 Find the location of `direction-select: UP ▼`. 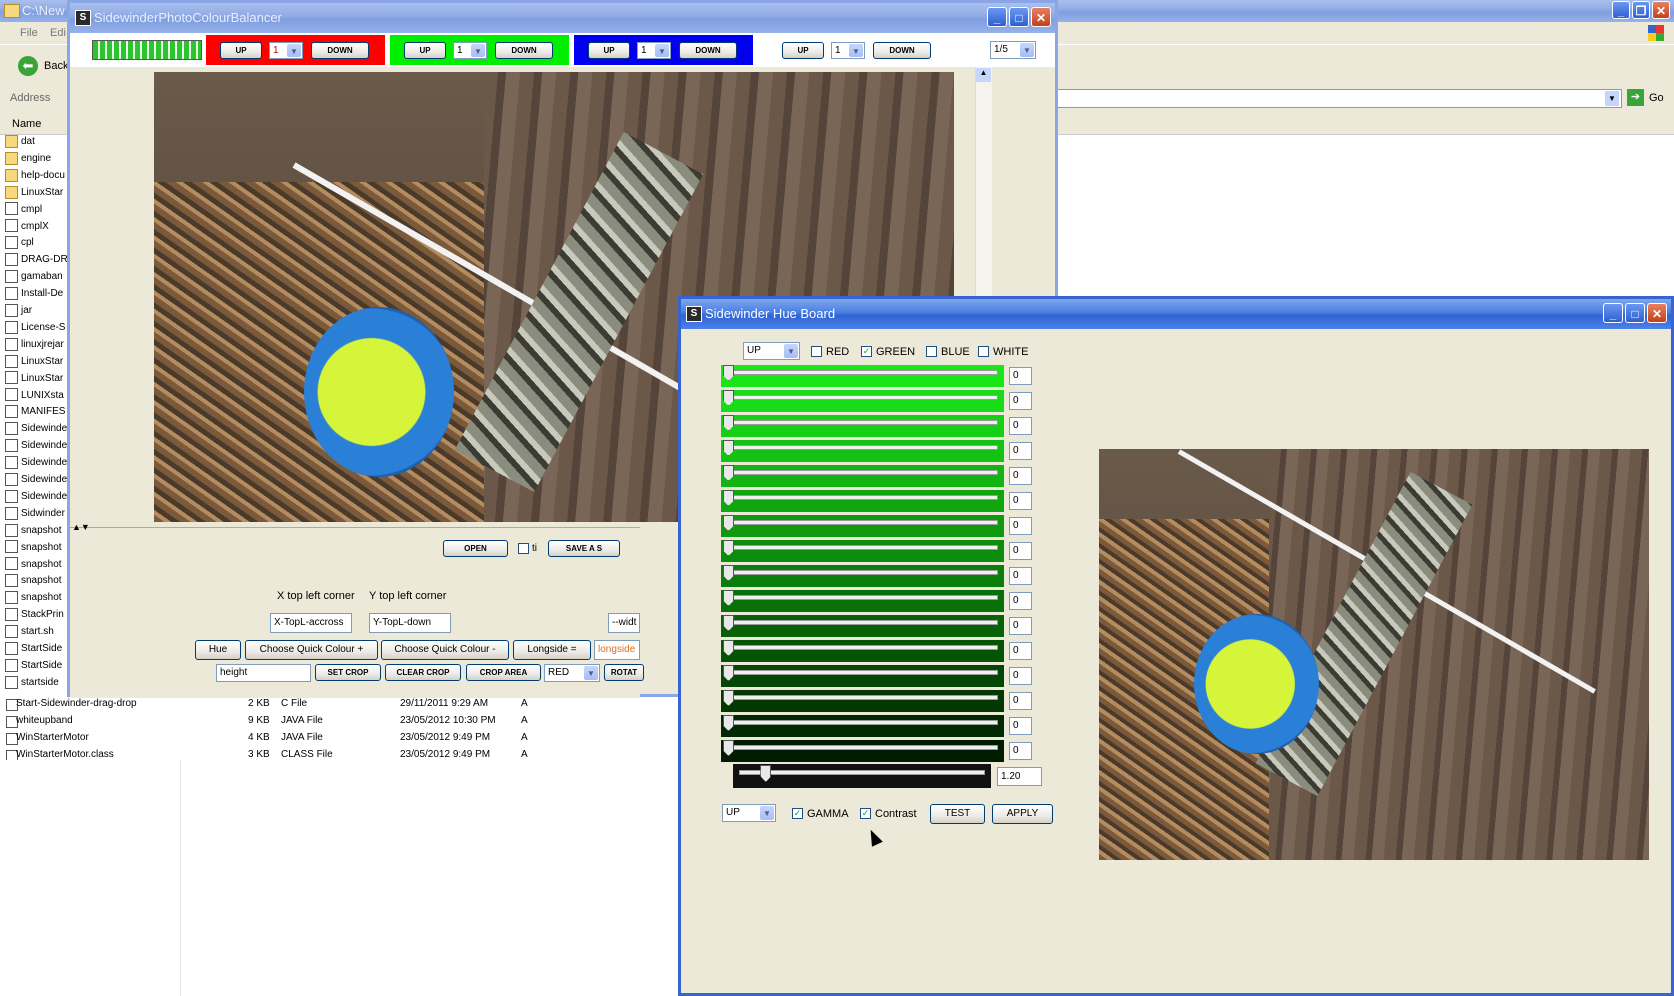

direction-select: UP ▼ is located at coordinates (771, 351).